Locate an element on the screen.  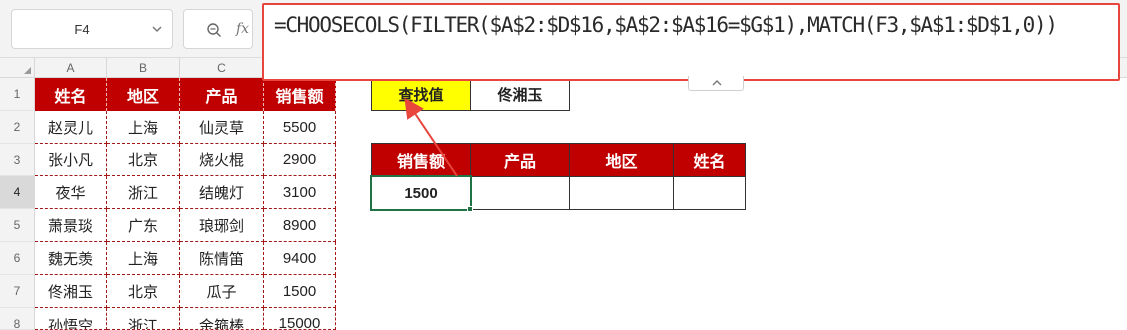
collapse-formula-button is located at coordinates (716, 83).